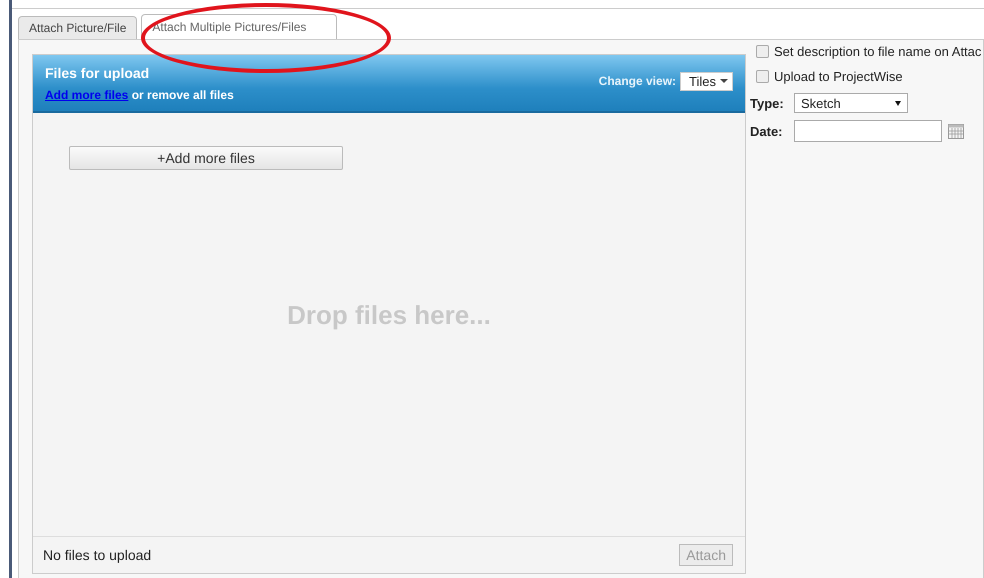  Describe the element at coordinates (78, 27) in the screenshot. I see `tab: Attach Picture/File` at that location.